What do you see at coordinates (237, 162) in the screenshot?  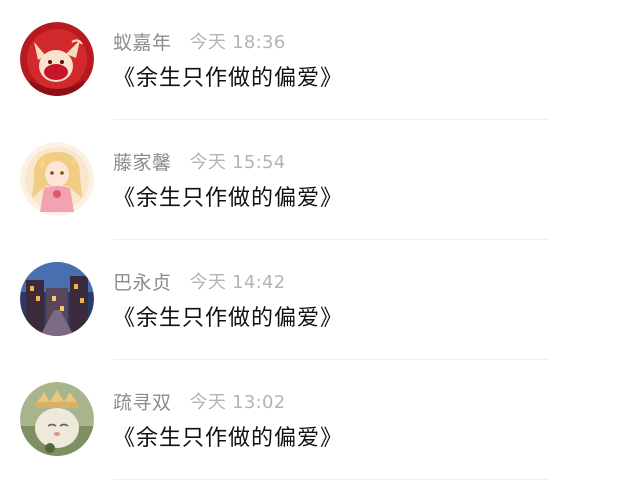 I see `timestamp: 今天 15:54` at bounding box center [237, 162].